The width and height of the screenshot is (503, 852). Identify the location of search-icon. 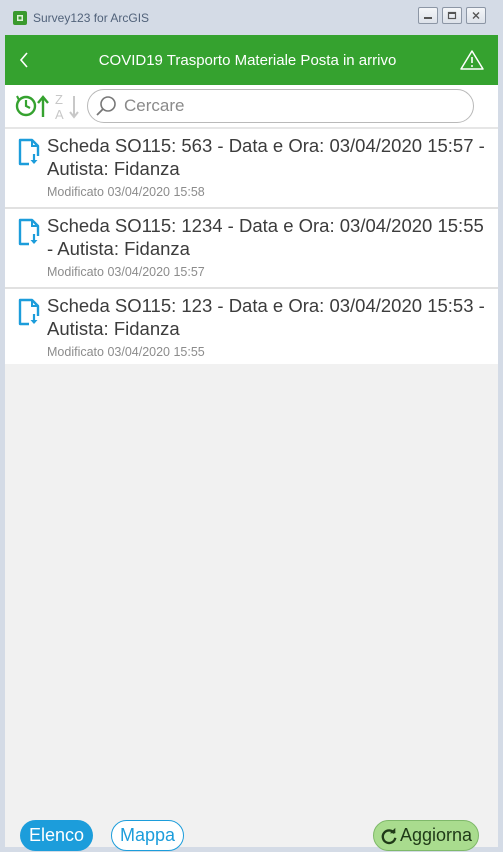
(106, 106).